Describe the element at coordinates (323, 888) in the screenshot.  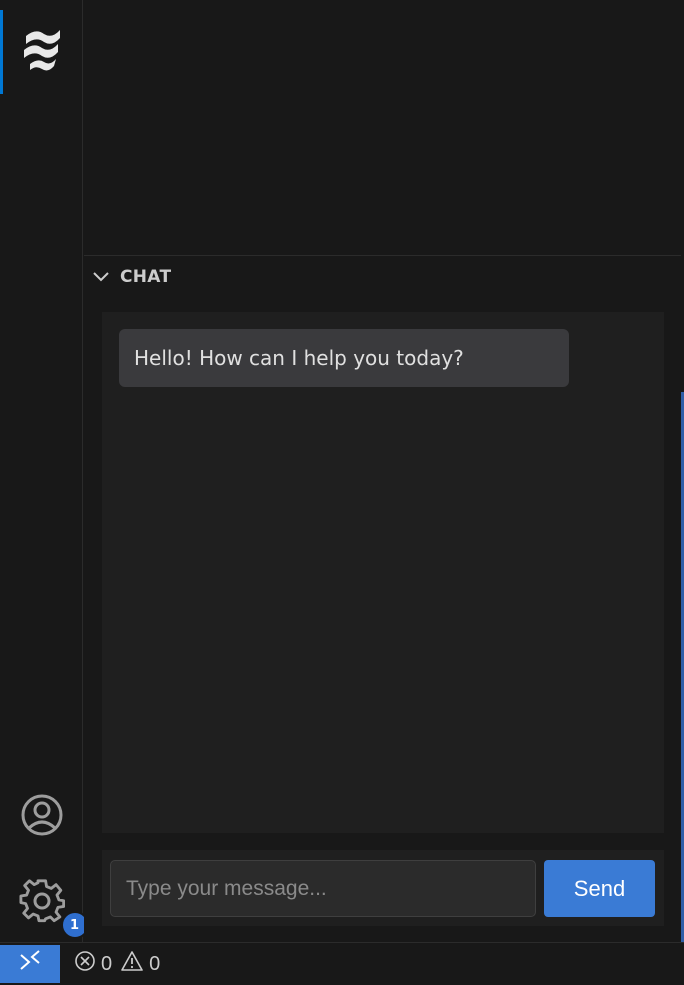
I see `message-input` at that location.